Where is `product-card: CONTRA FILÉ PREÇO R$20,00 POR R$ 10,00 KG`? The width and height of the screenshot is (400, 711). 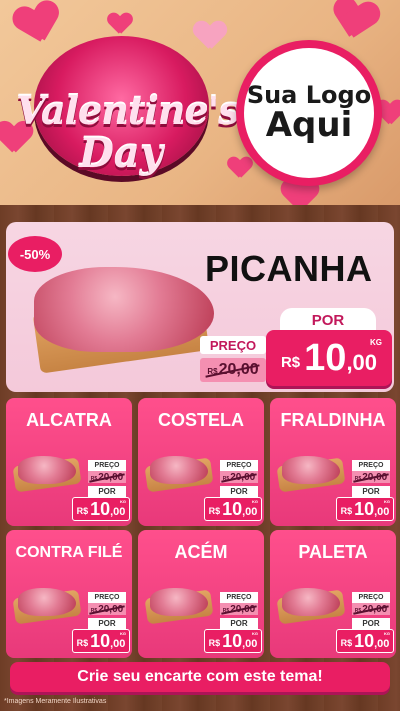
product-card: CONTRA FILÉ PREÇO R$20,00 POR R$ 10,00 KG is located at coordinates (69, 594).